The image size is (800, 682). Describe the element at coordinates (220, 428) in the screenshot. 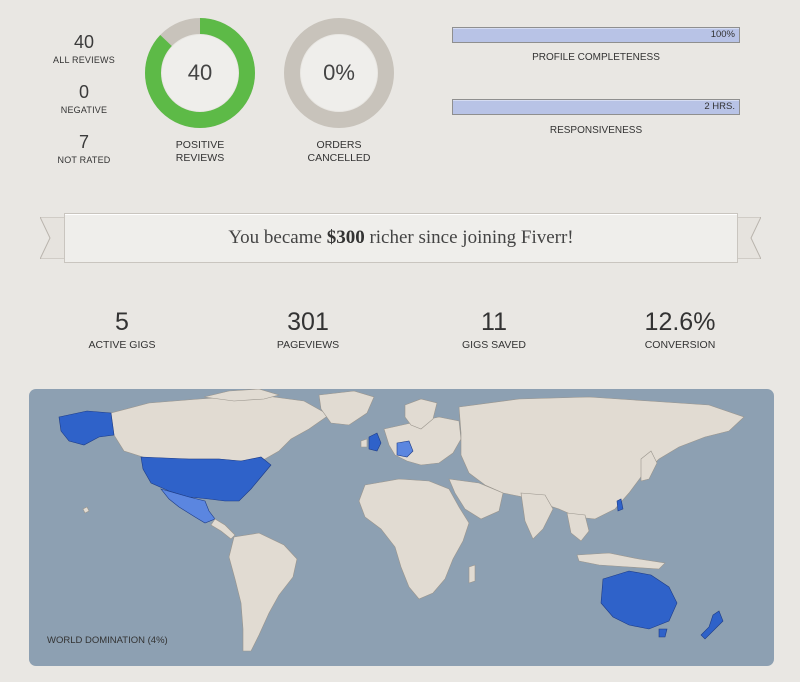

I see `canada` at that location.